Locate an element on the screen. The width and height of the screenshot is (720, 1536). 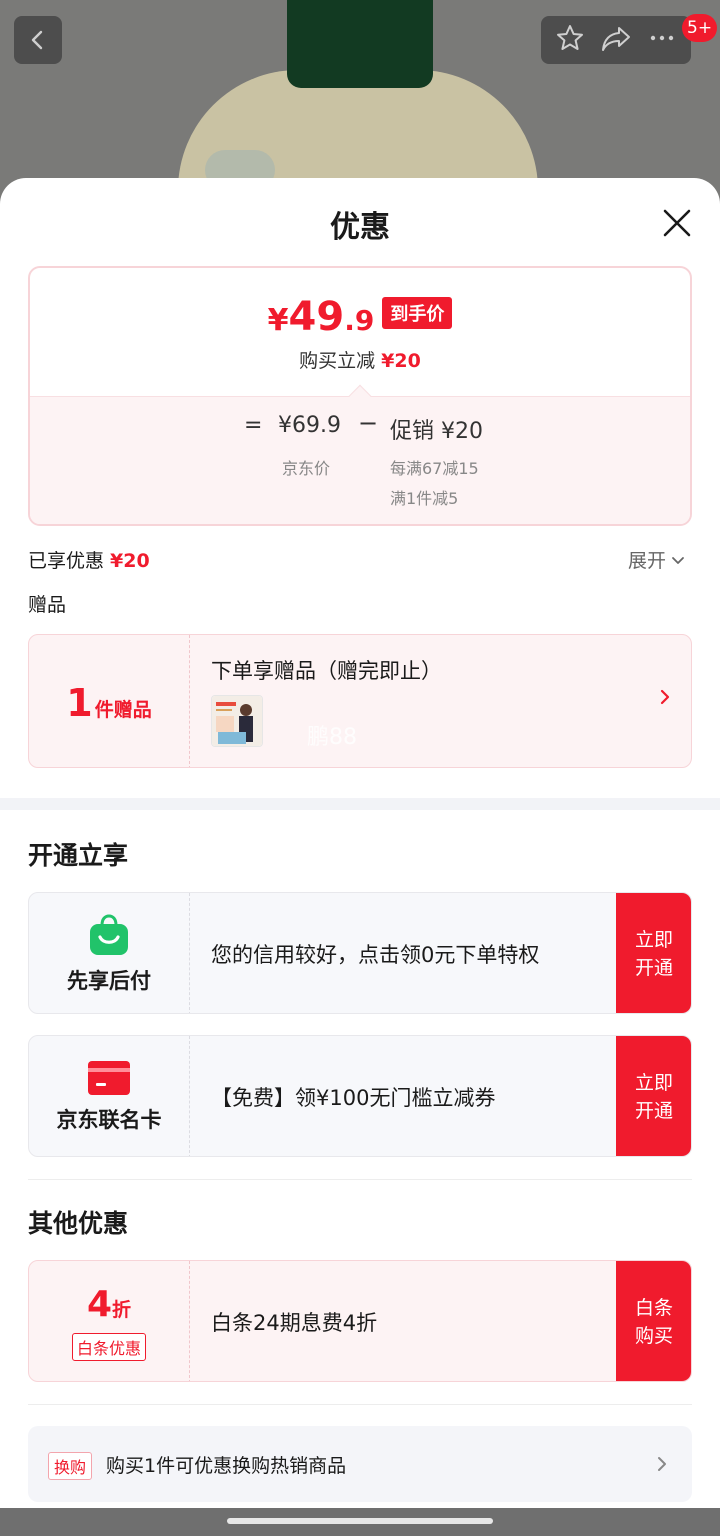
top-action-bar is located at coordinates (616, 40).